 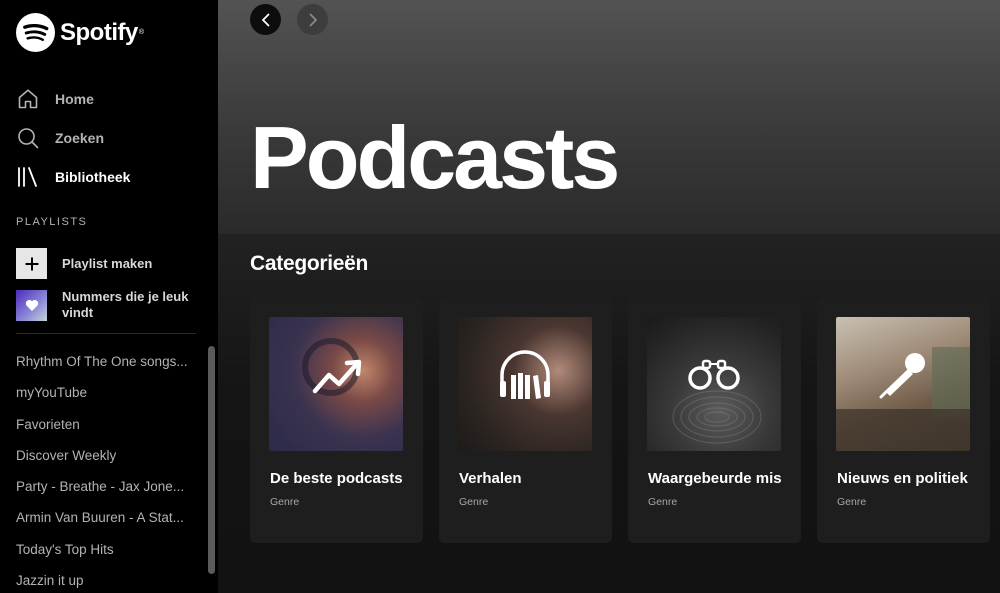 What do you see at coordinates (141, 32) in the screenshot?
I see `registered-mark: ®` at bounding box center [141, 32].